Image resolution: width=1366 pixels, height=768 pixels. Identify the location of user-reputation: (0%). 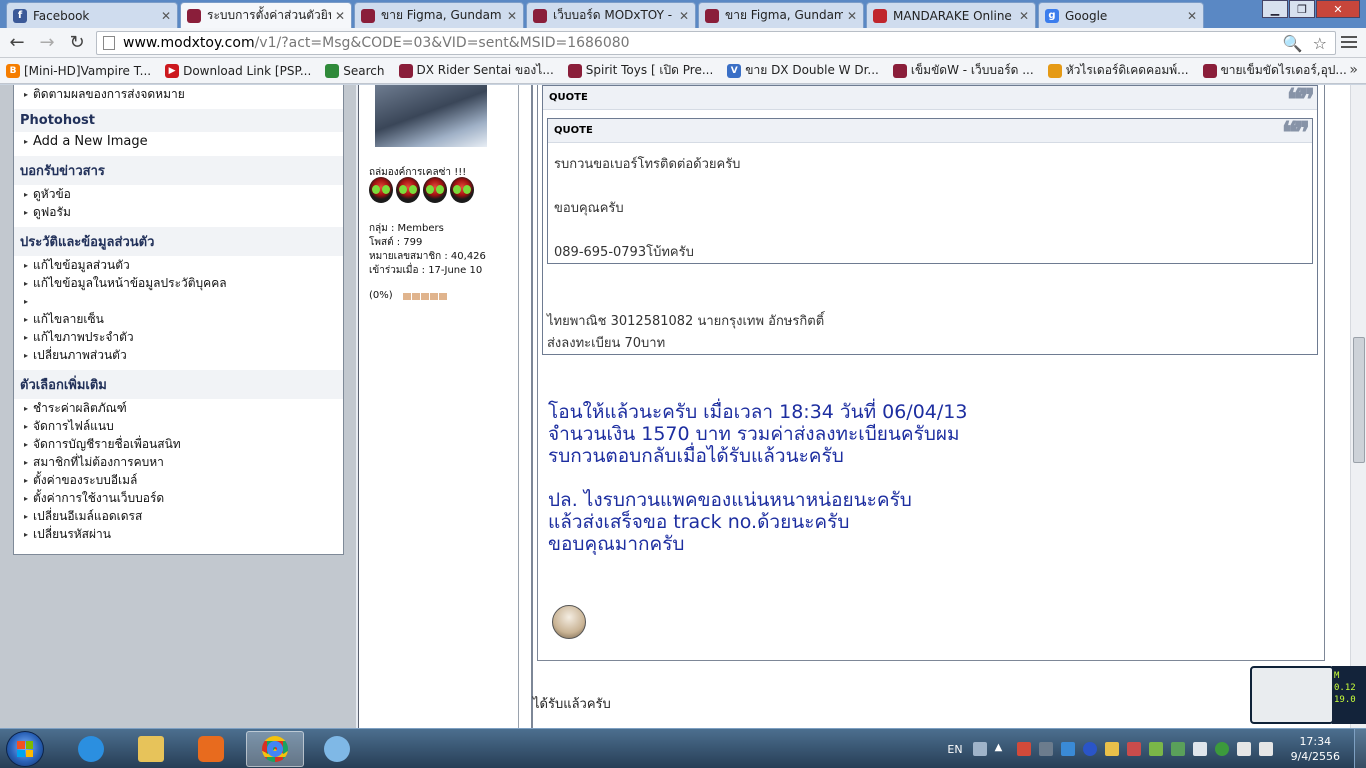
(381, 295).